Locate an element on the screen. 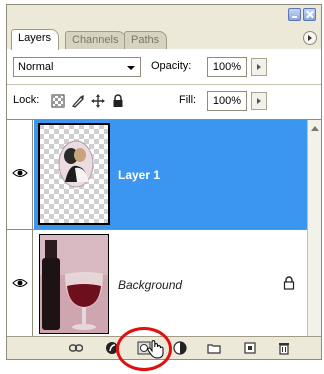 The image size is (324, 374). fill-slider-button is located at coordinates (259, 101).